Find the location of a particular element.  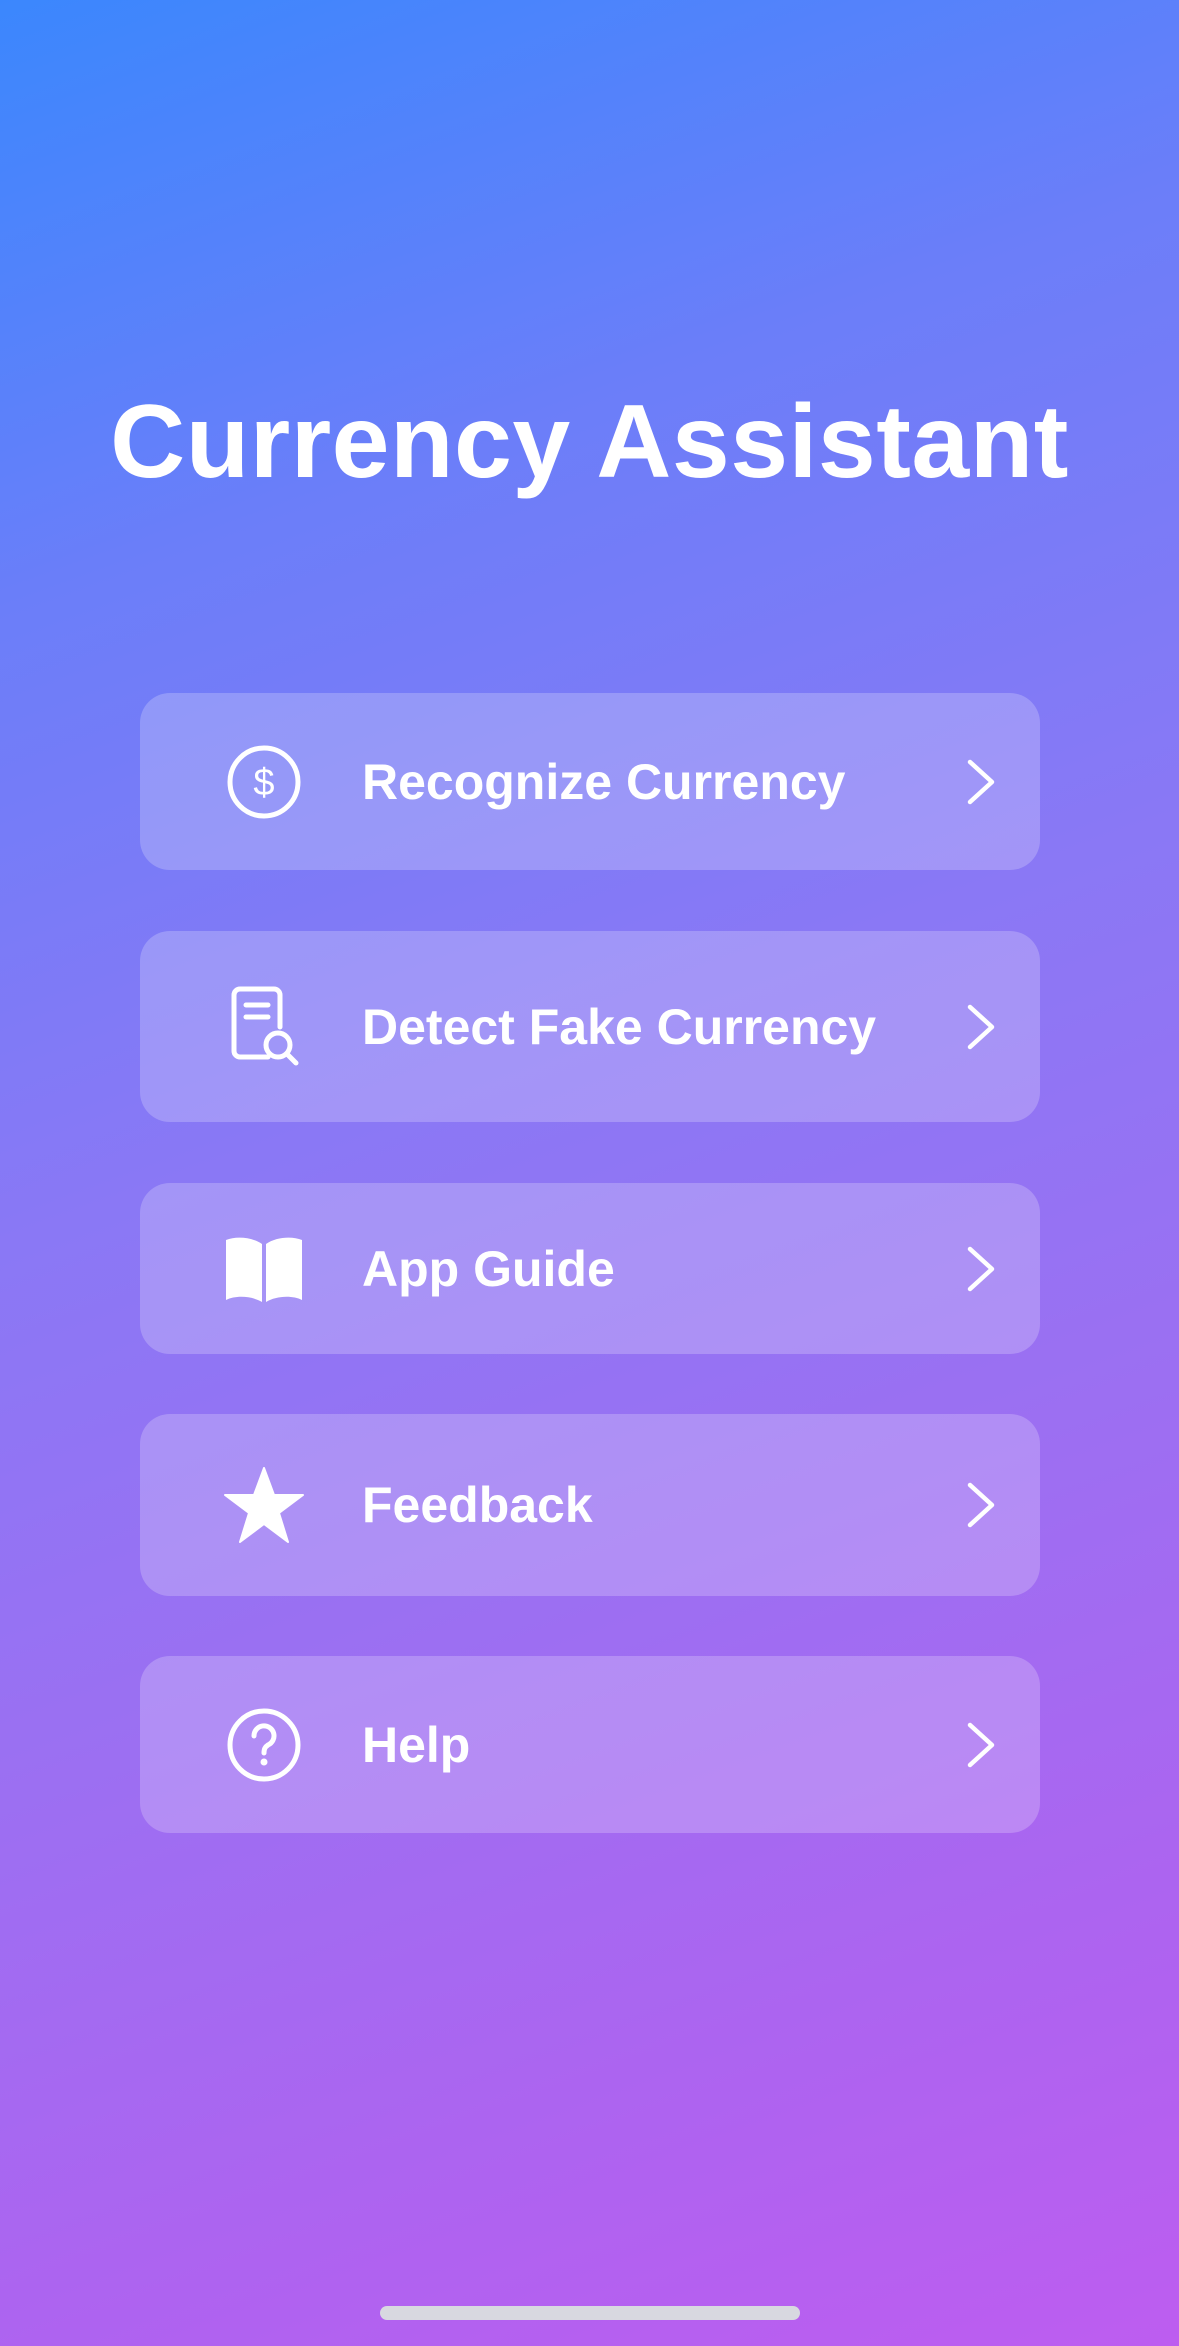

question-circle-icon is located at coordinates (264, 1745).